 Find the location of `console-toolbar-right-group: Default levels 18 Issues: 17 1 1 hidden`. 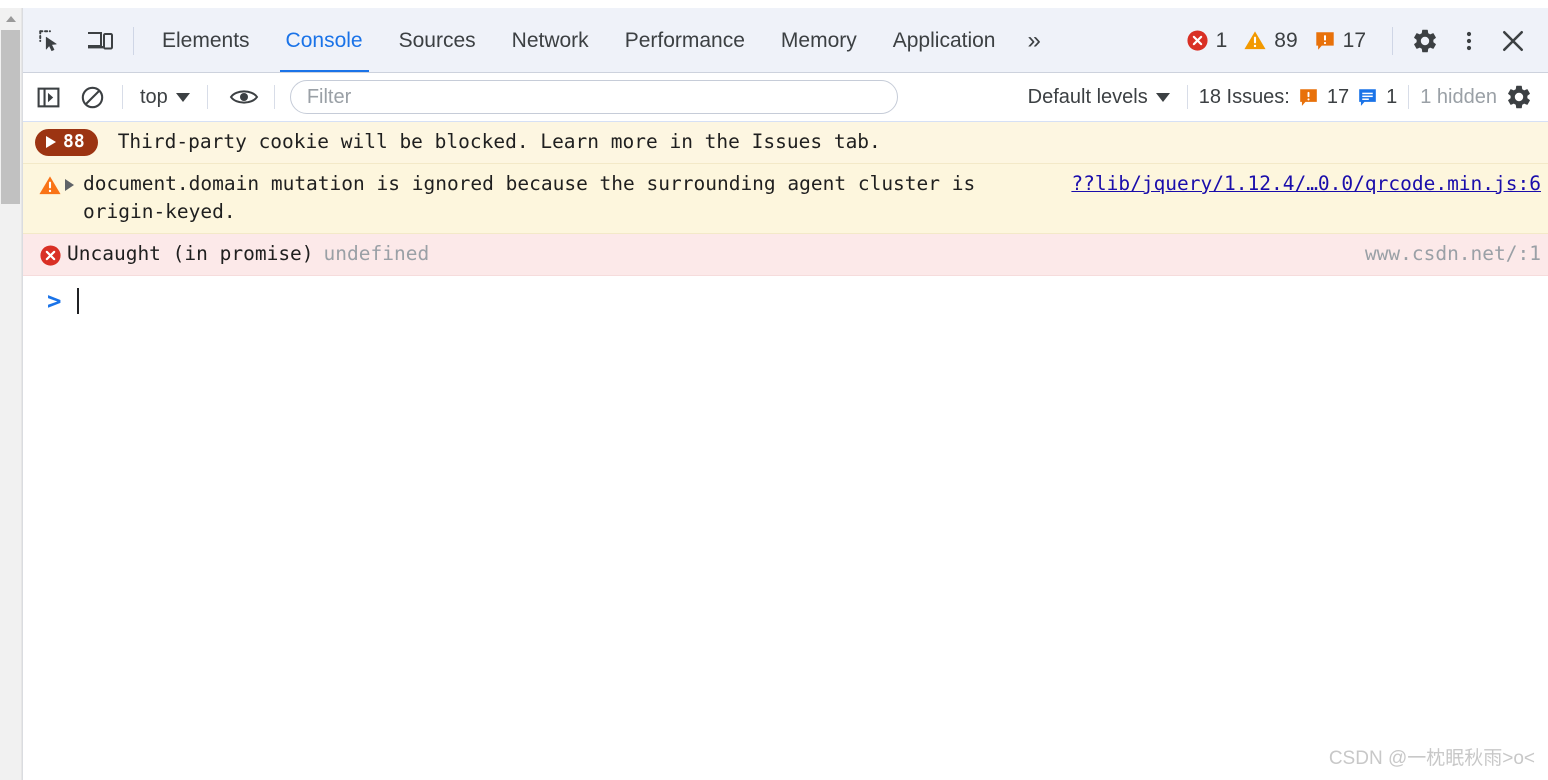

console-toolbar-right-group: Default levels 18 Issues: 17 1 1 hidden is located at coordinates (1285, 97).